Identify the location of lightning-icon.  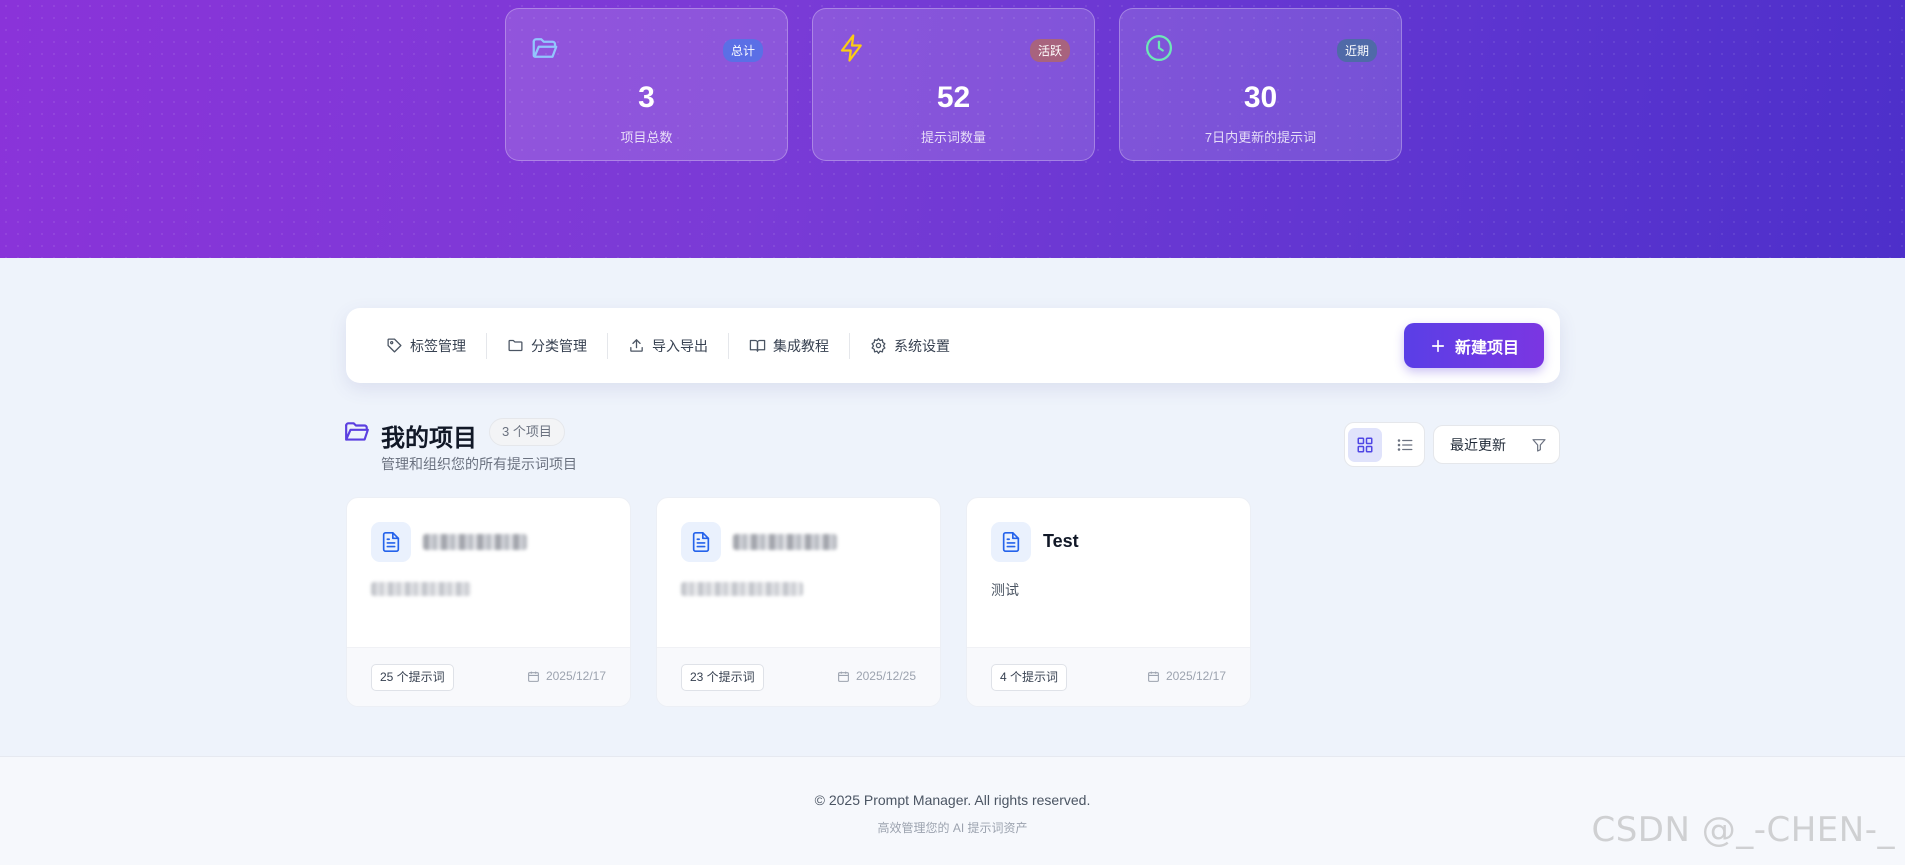
(851, 48).